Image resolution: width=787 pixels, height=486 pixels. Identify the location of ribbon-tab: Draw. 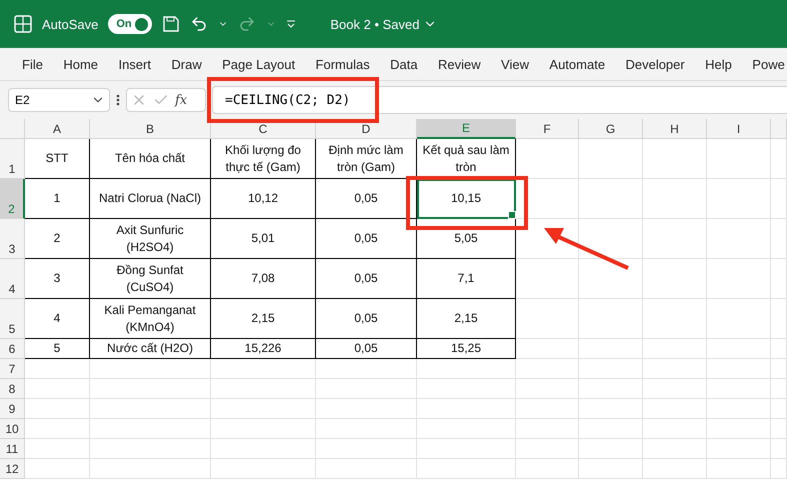
(186, 64).